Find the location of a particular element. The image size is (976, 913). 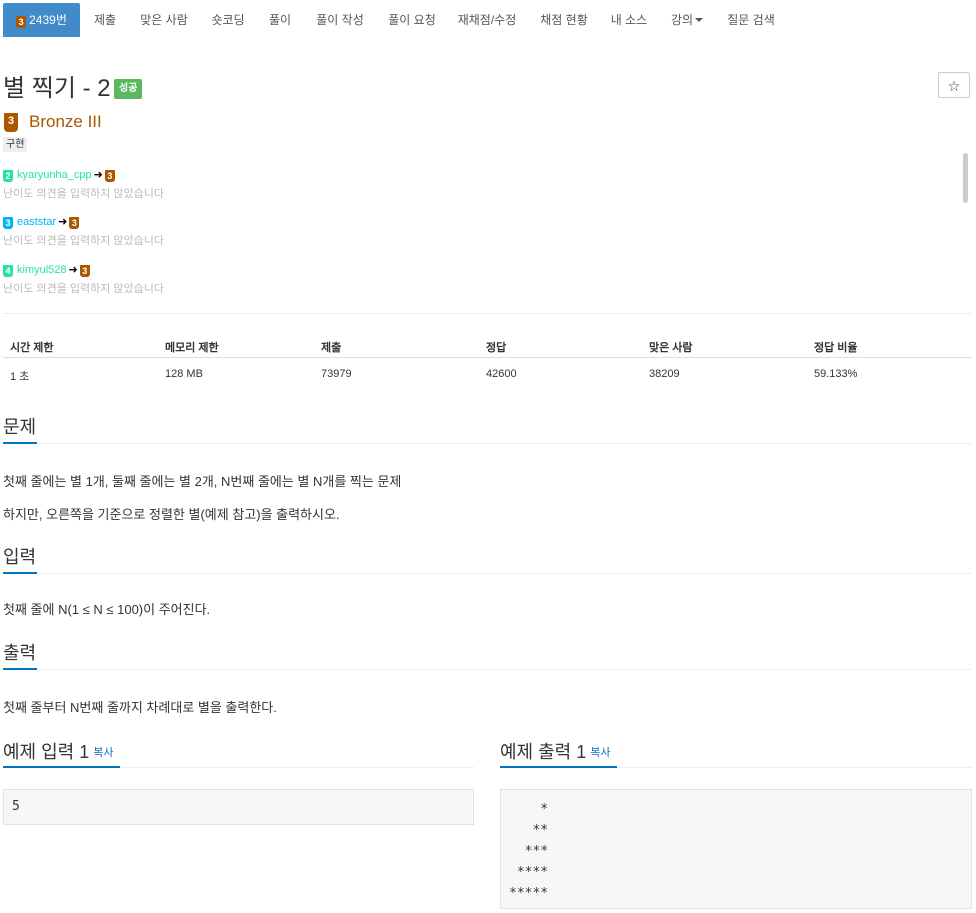

output-heading: 출력 is located at coordinates (20, 653).